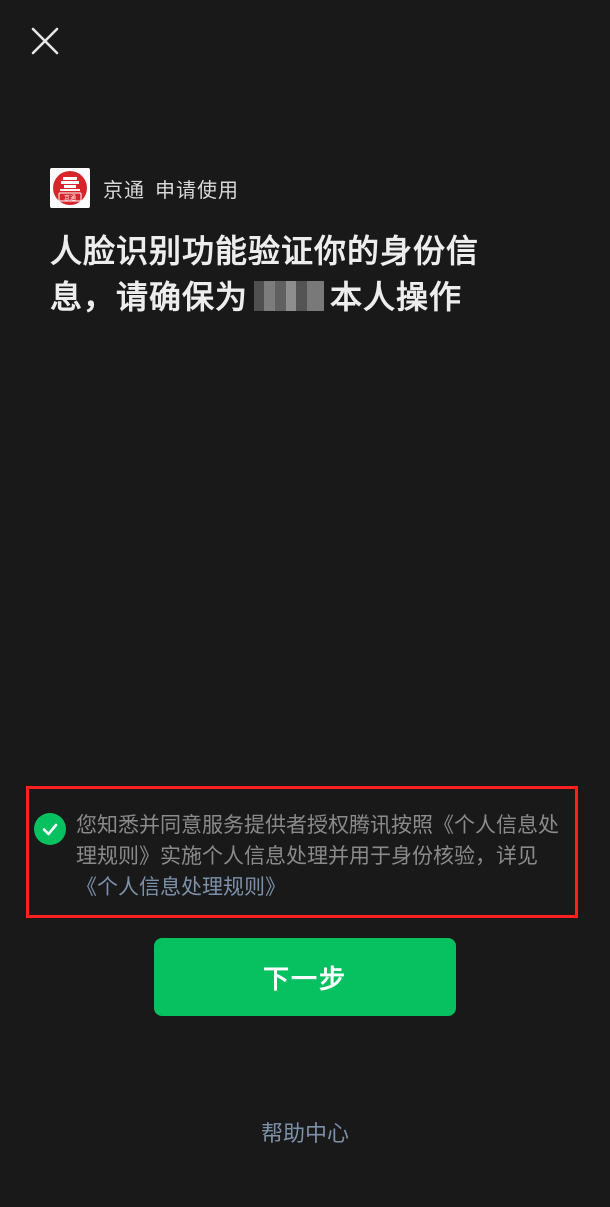 The height and width of the screenshot is (1207, 610). What do you see at coordinates (305, 977) in the screenshot?
I see `next-step-button: 下一步` at bounding box center [305, 977].